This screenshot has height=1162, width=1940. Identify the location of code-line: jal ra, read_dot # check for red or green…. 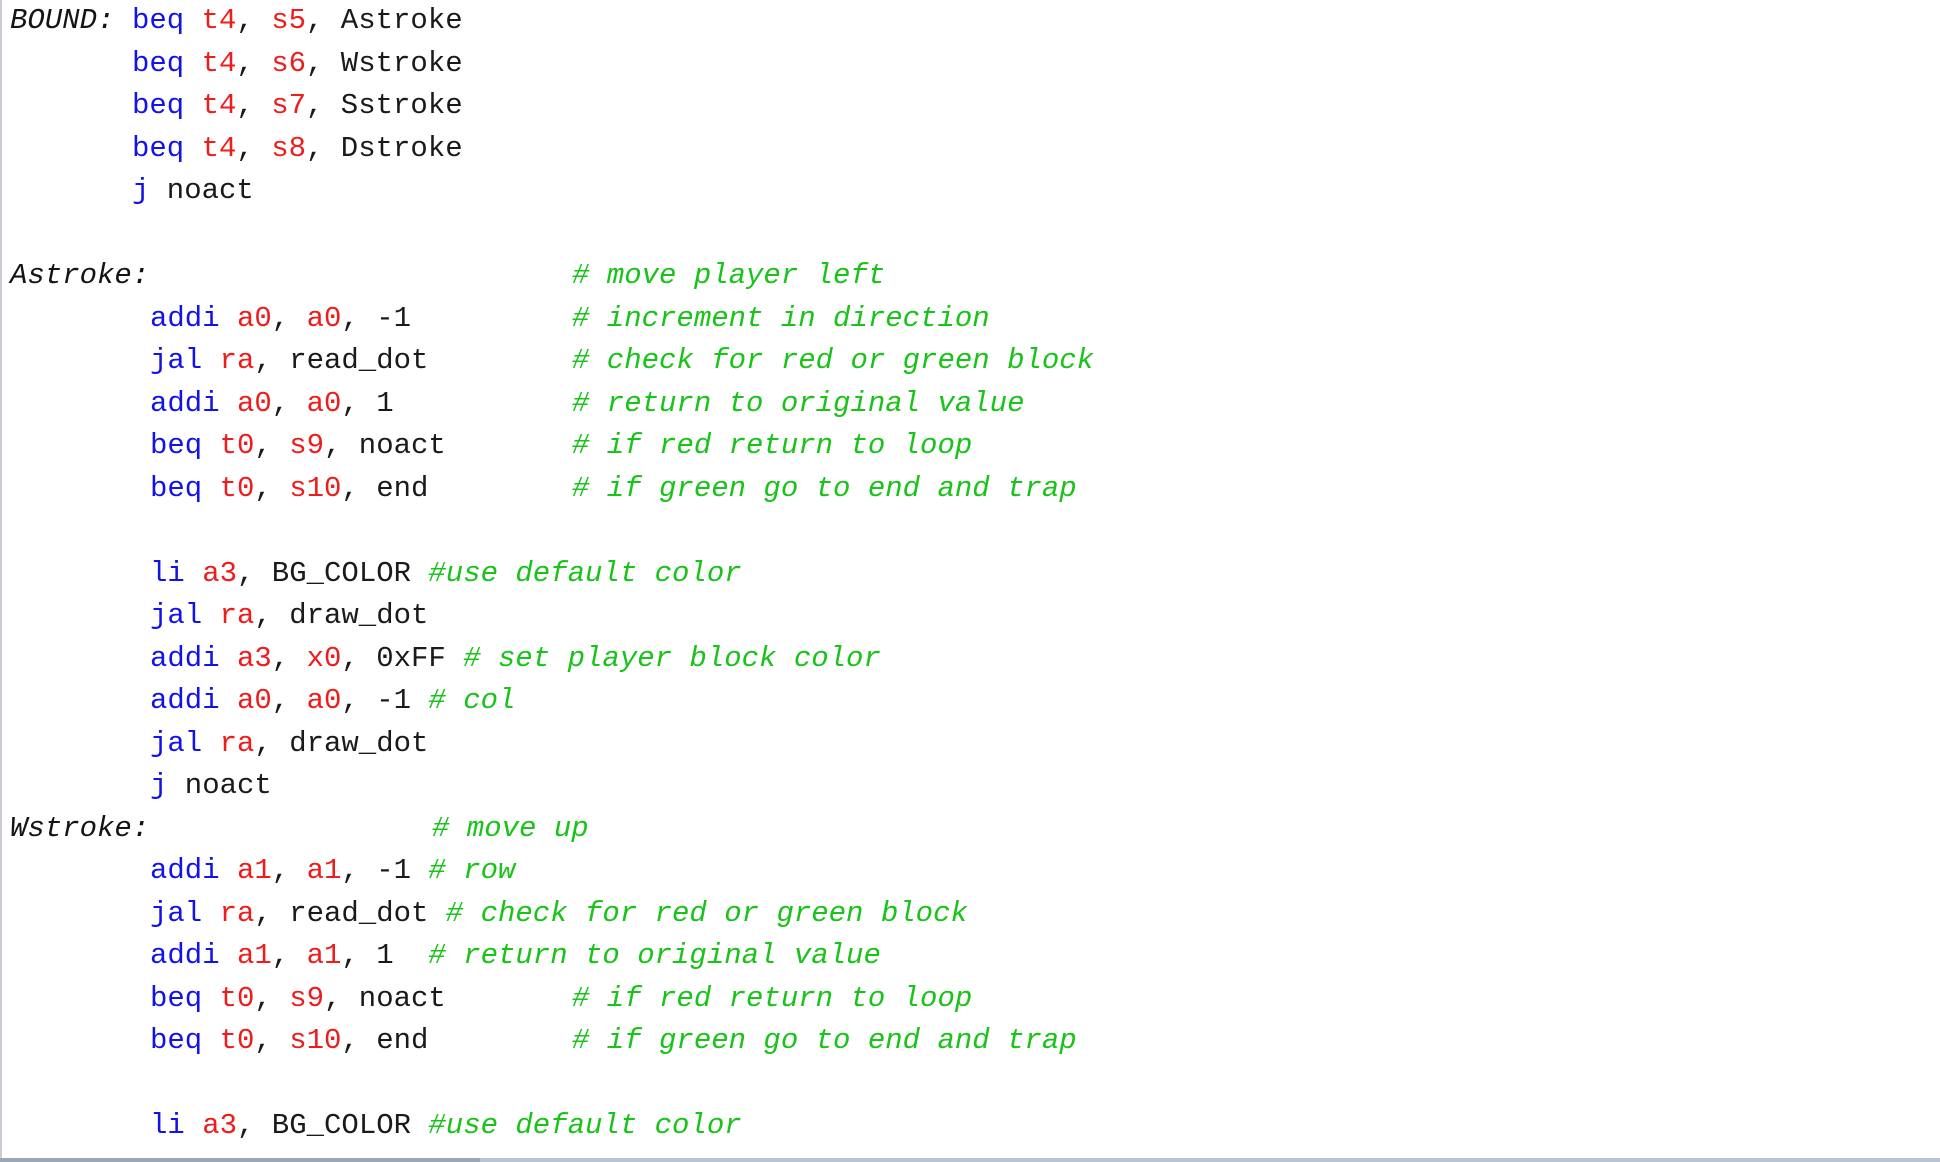
(975, 361).